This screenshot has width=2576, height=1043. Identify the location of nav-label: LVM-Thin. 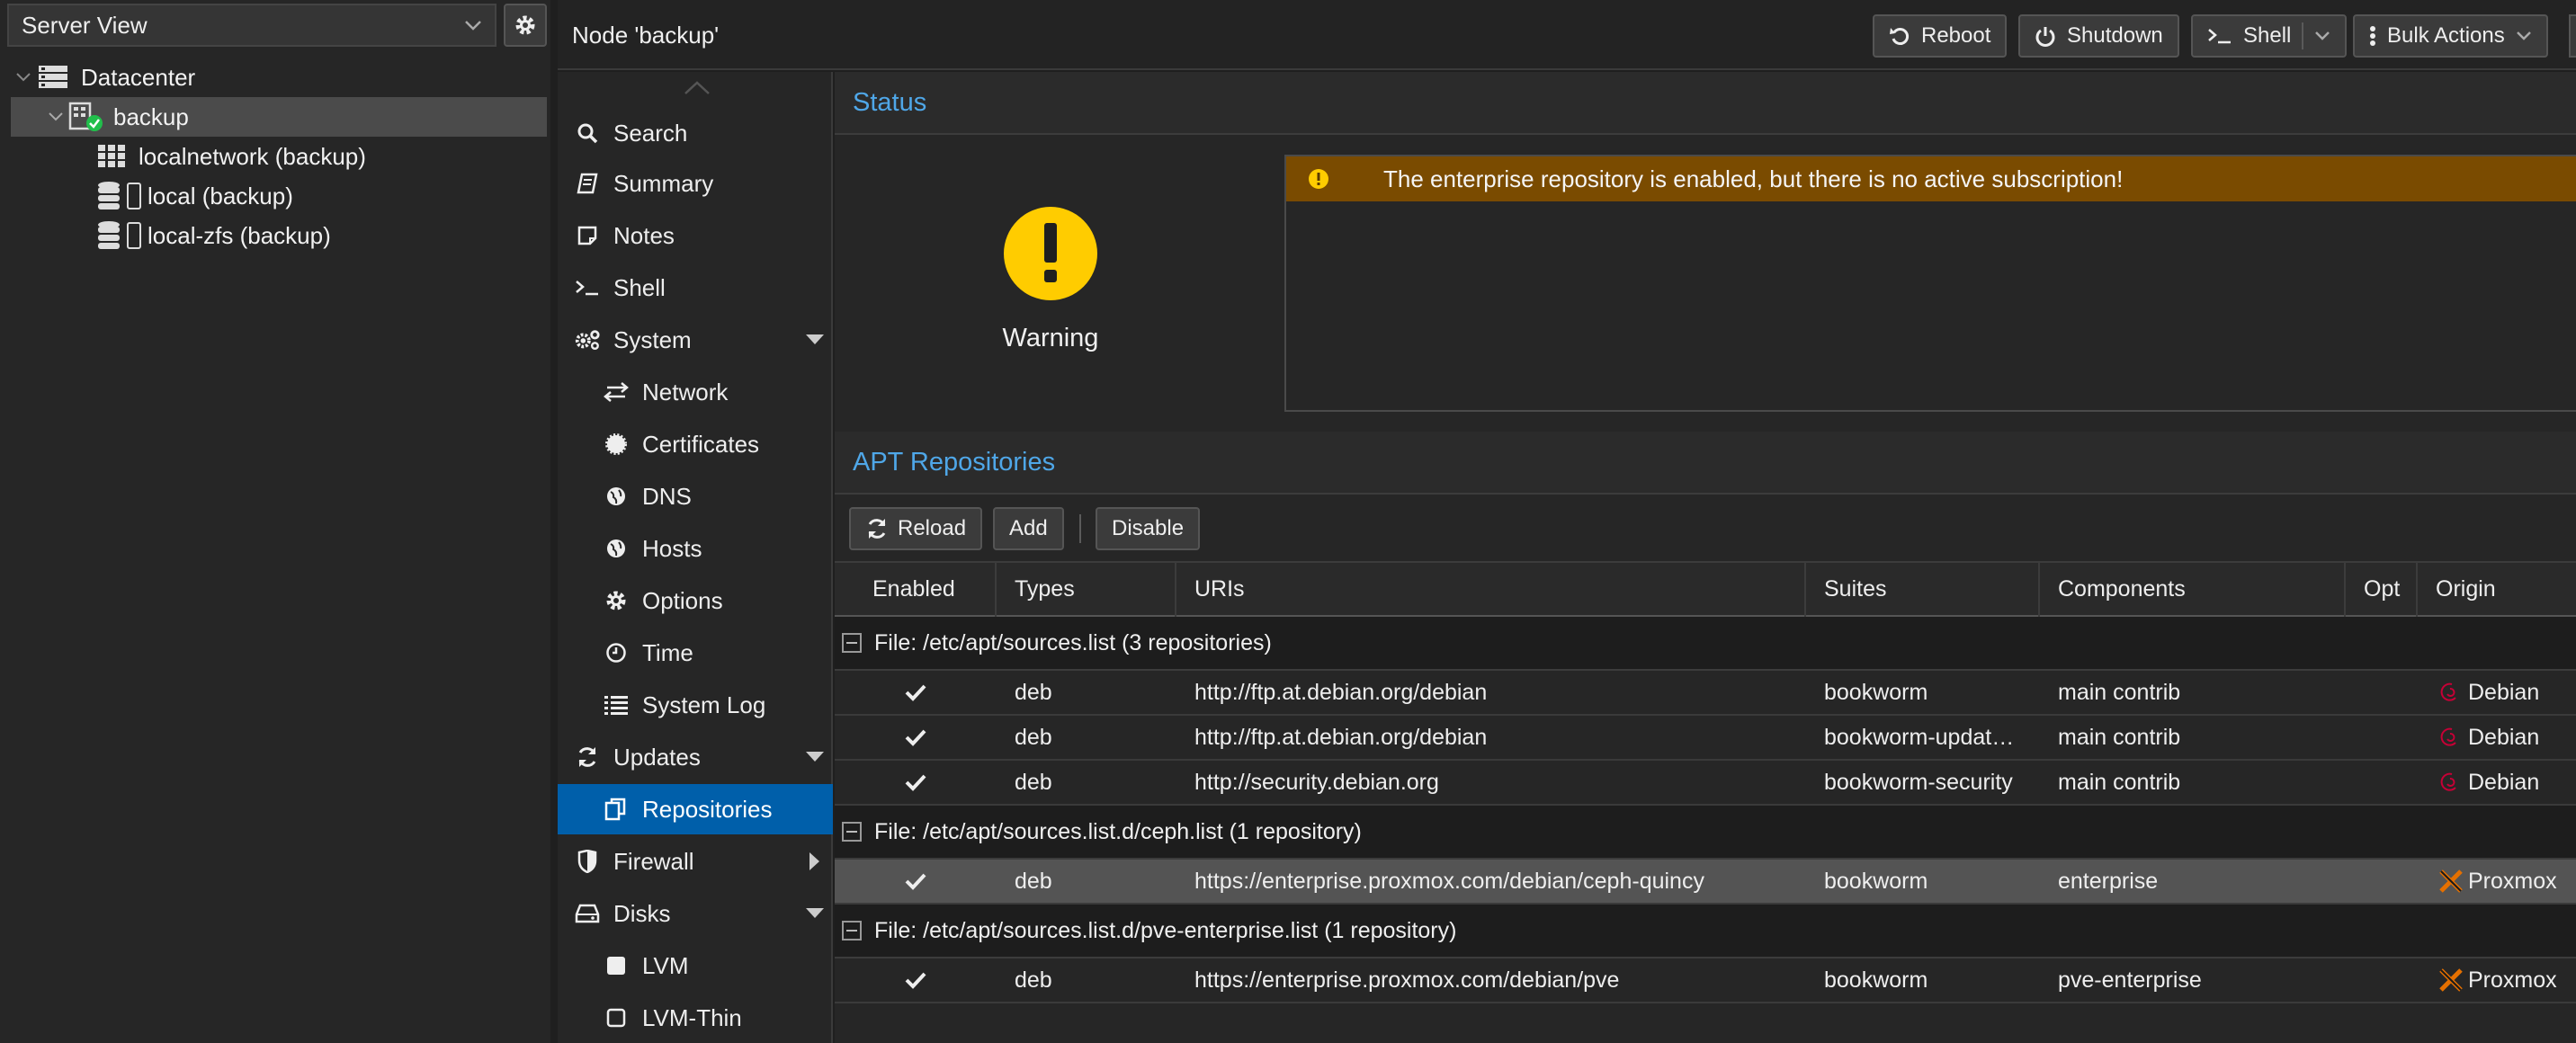
(692, 1017).